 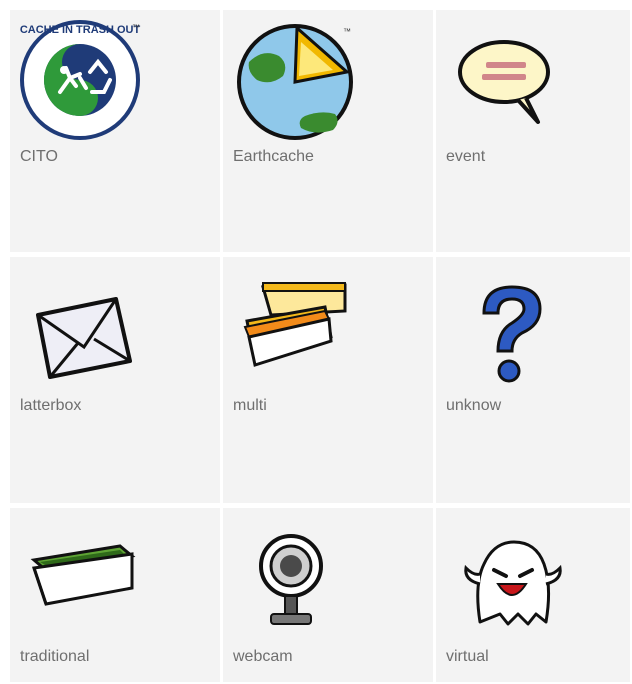 I want to click on tile-earthcache: ™ Earthcache, so click(x=328, y=131).